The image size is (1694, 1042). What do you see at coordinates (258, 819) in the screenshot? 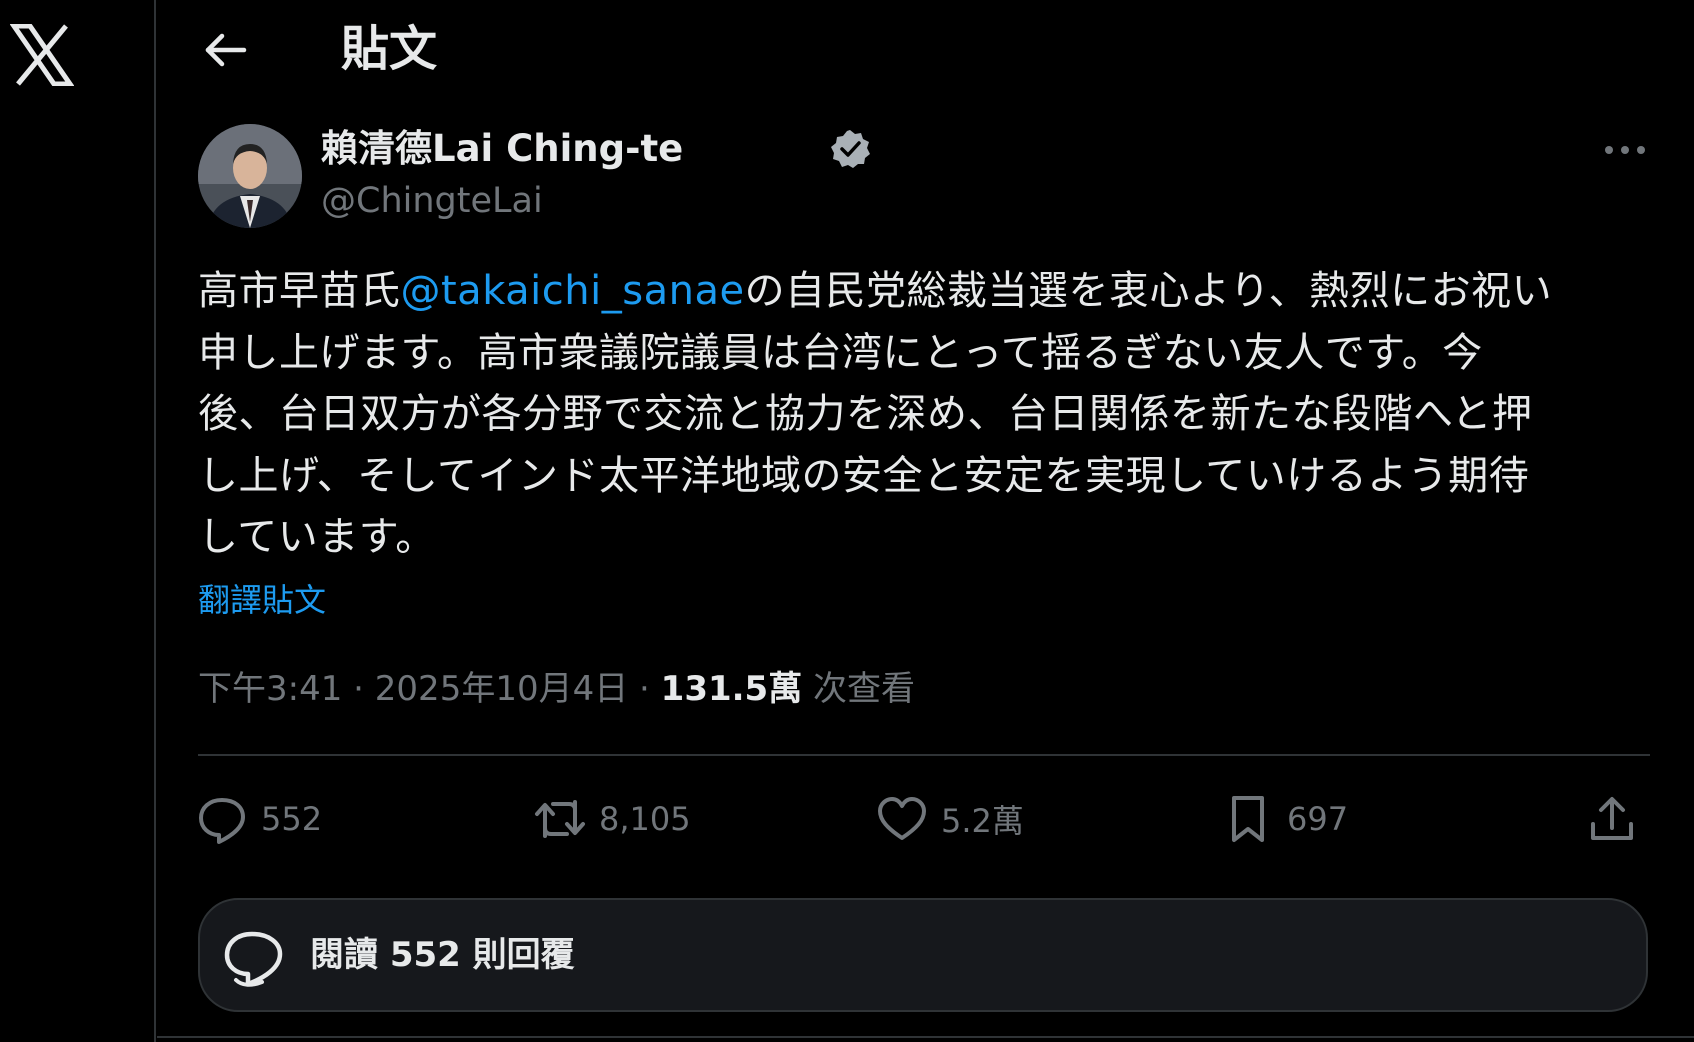
I see `reply-button: 552` at bounding box center [258, 819].